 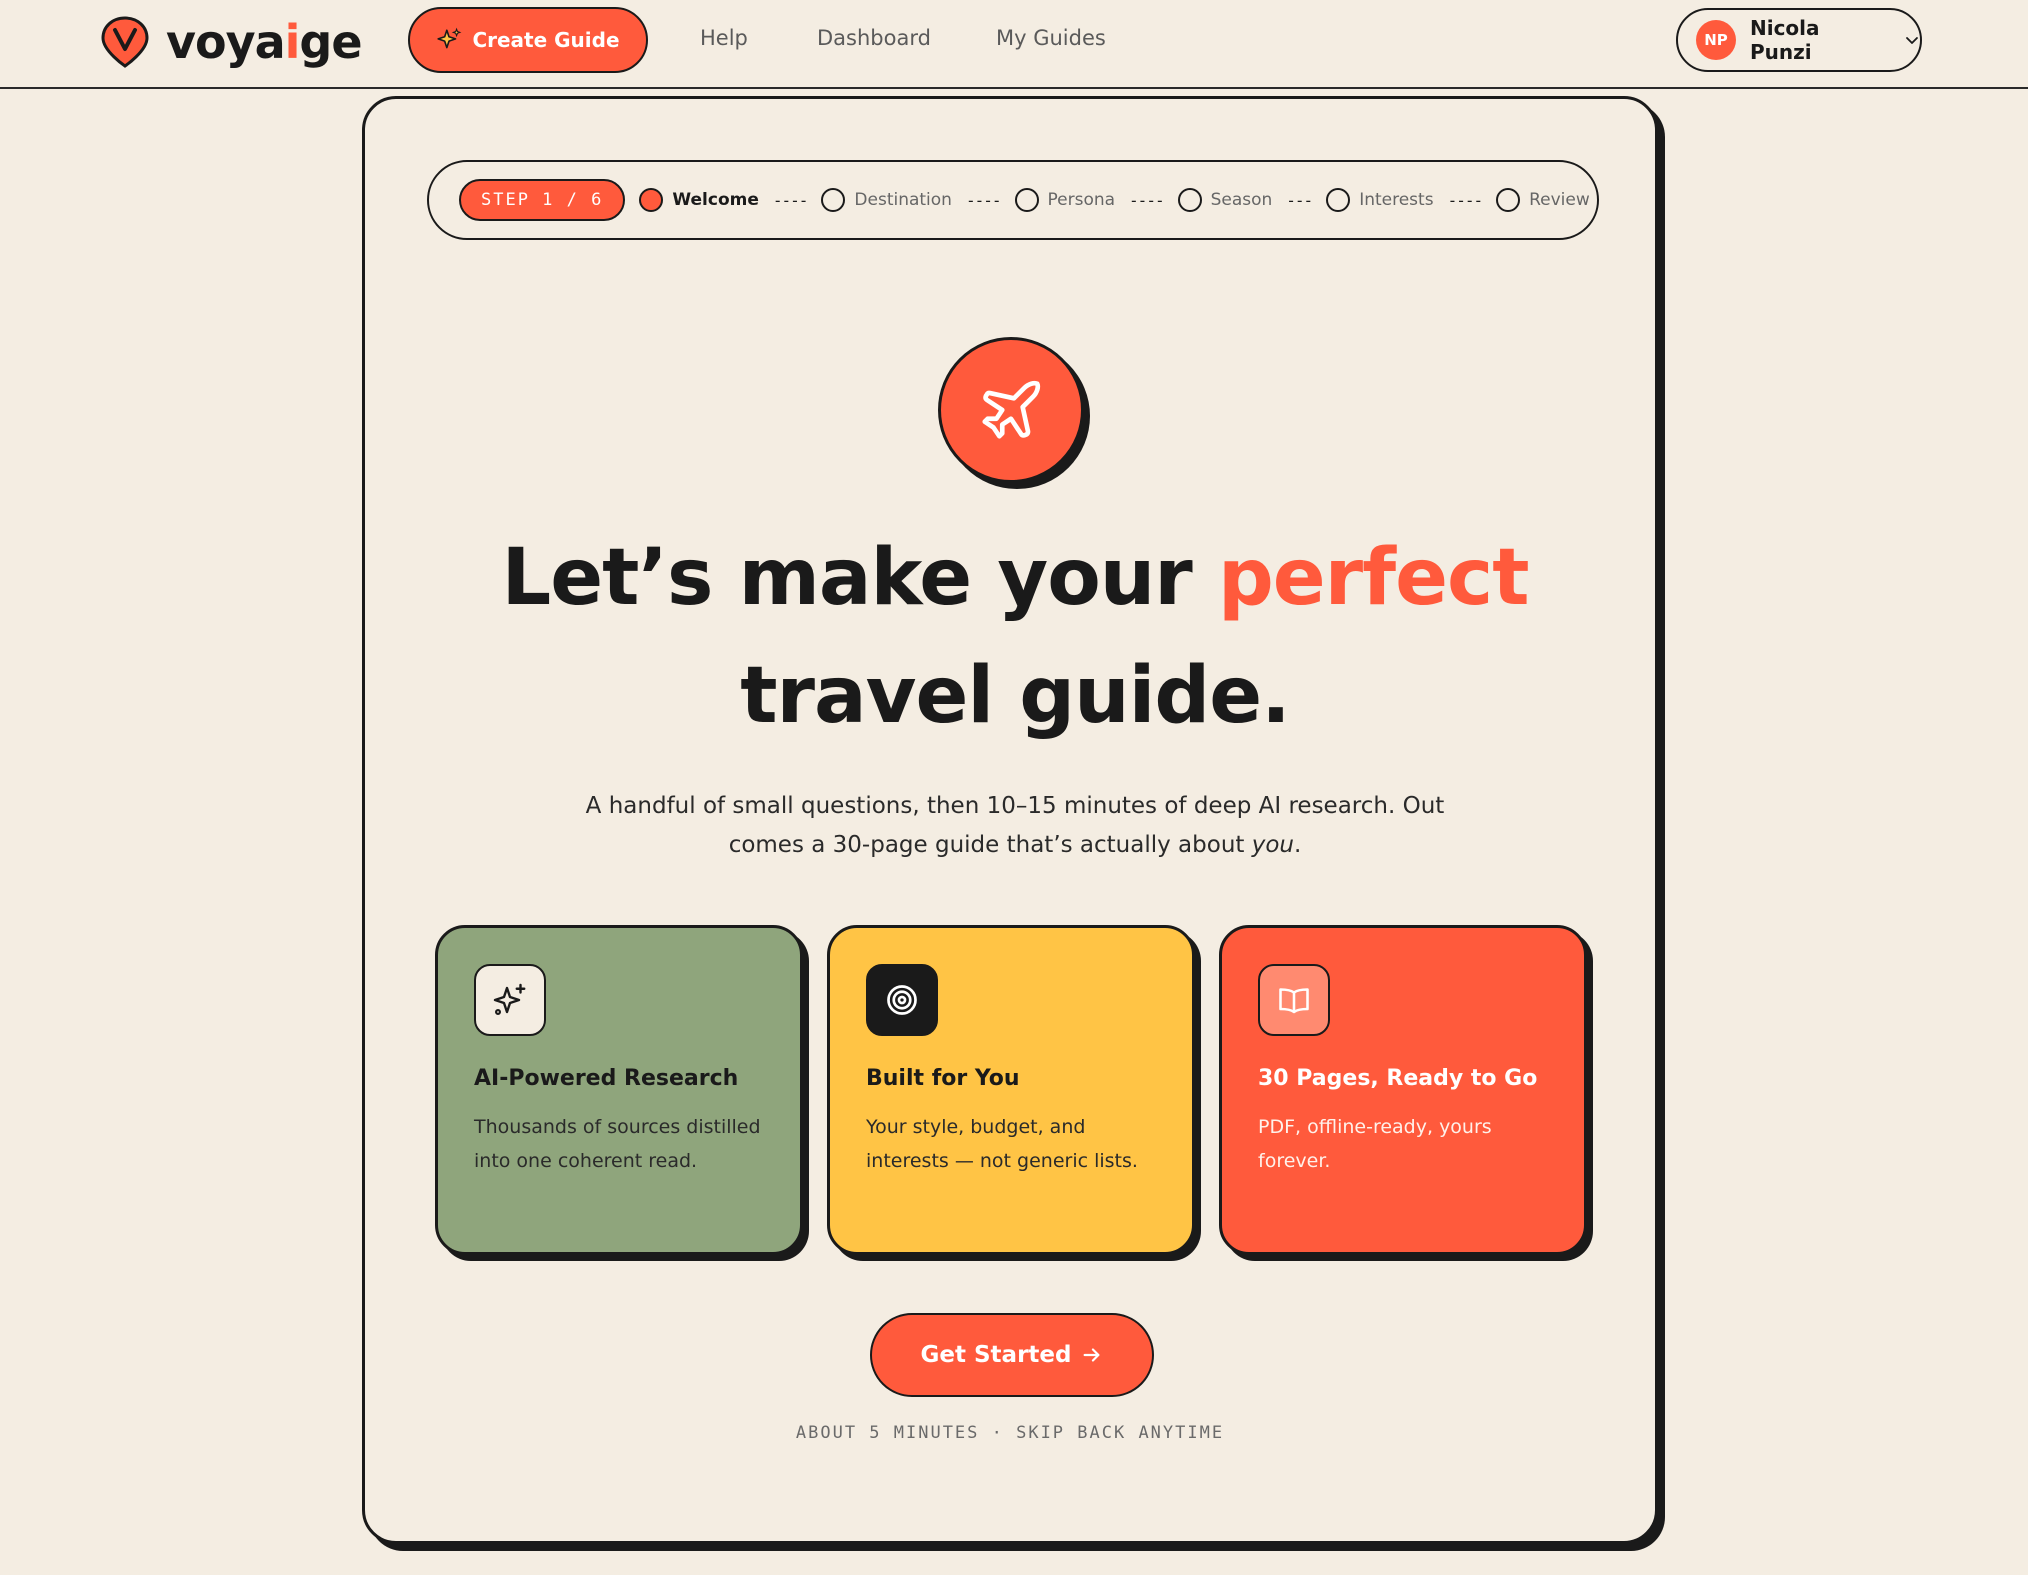 I want to click on feature-desc: PDF, offline-ready, yours forever., so click(x=1375, y=1144).